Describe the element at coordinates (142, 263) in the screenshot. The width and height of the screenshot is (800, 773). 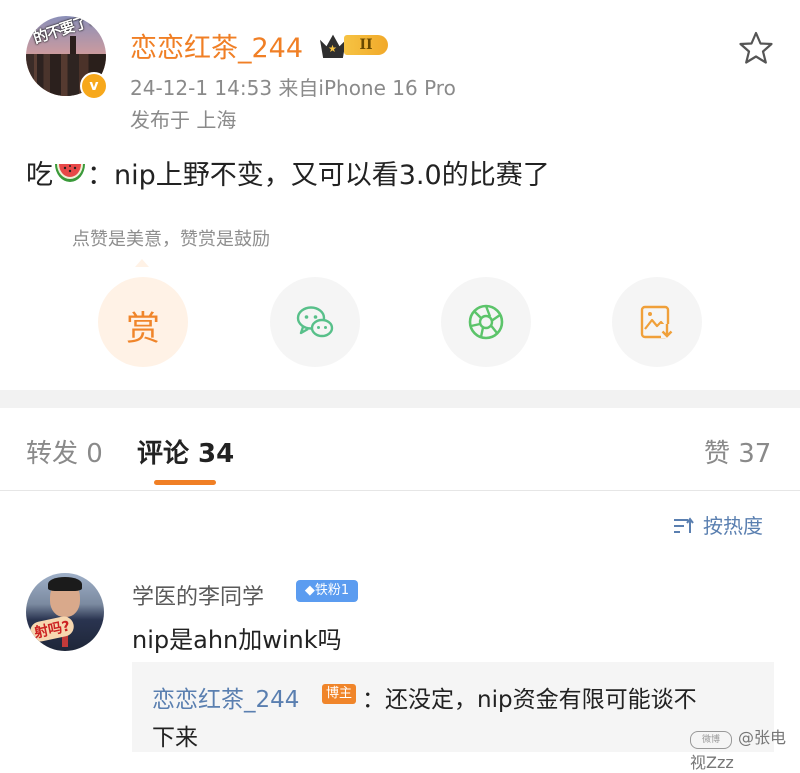
I see `hint-pointer` at that location.